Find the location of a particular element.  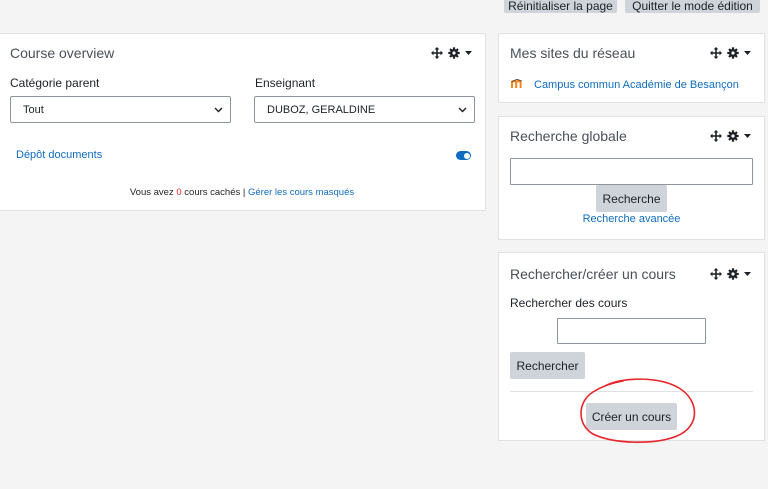

moodle-logo-icon is located at coordinates (517, 85).